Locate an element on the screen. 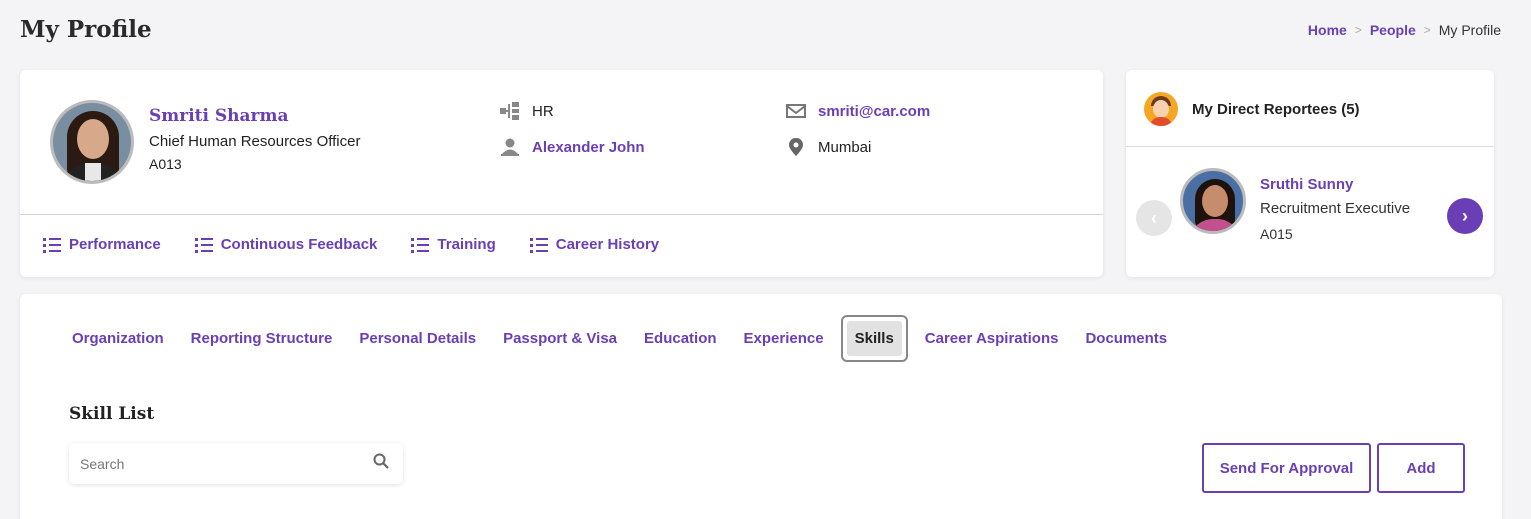  reportee-employee-id: A015 is located at coordinates (1276, 234).